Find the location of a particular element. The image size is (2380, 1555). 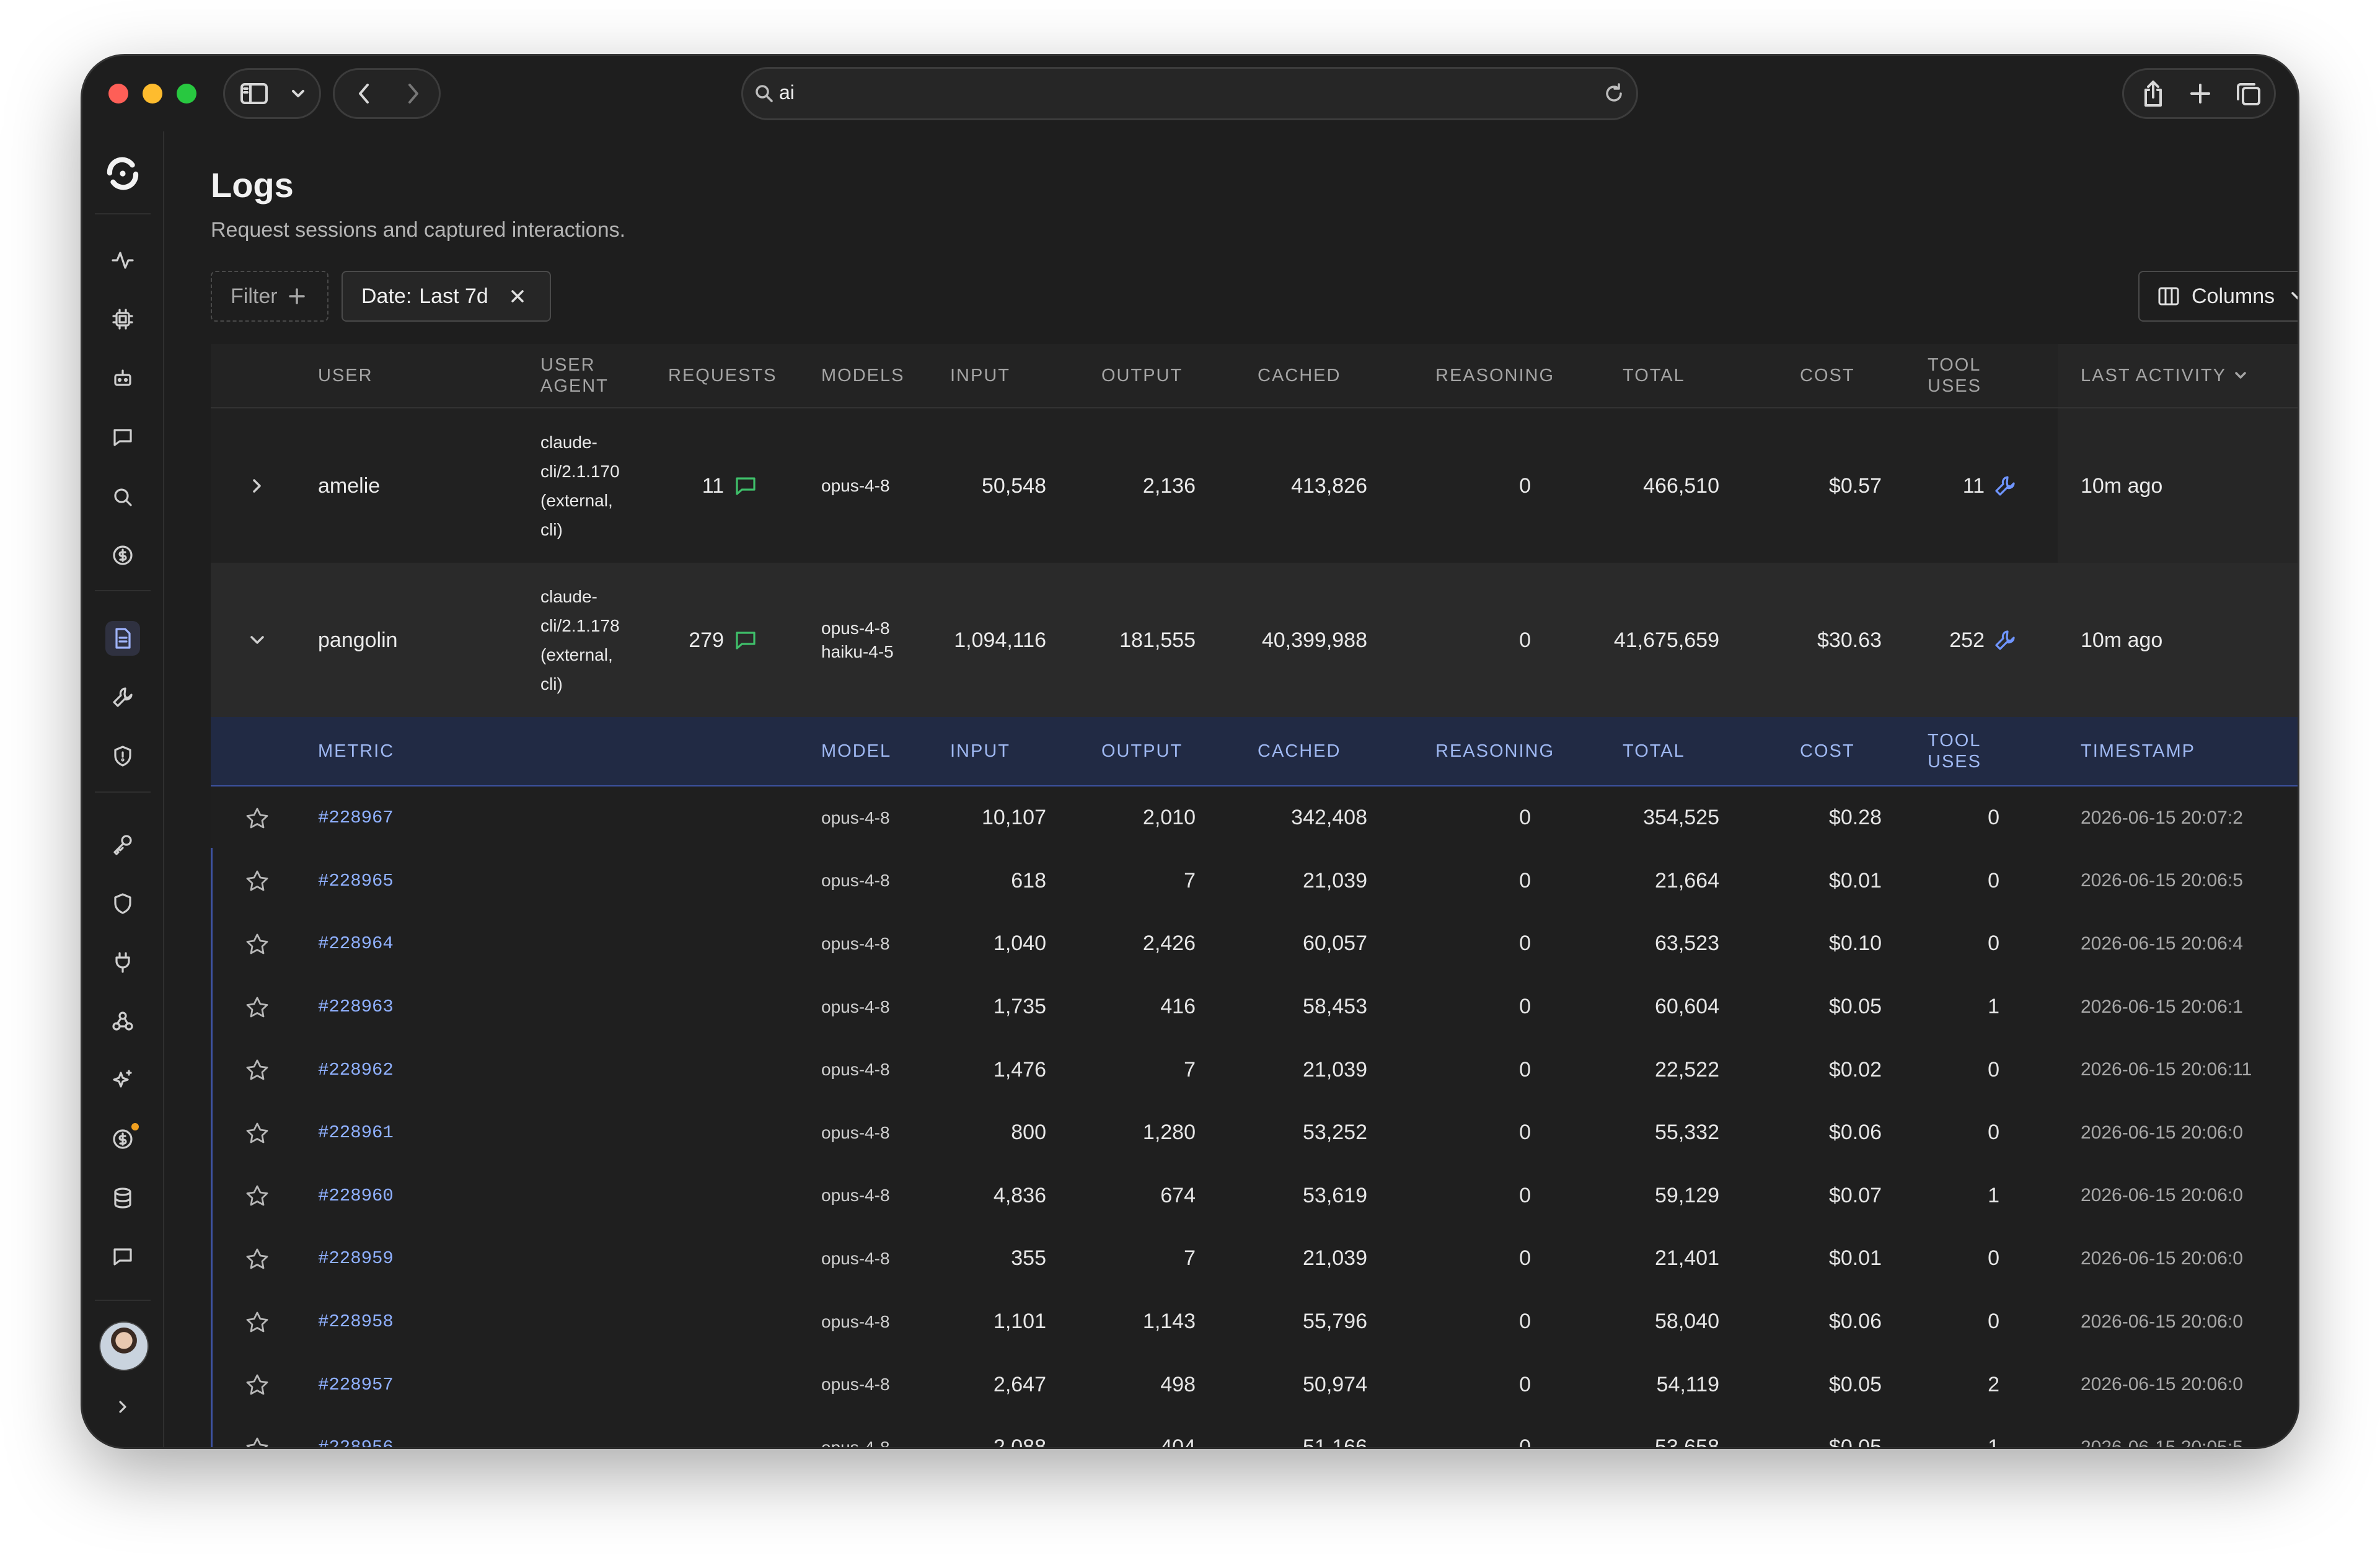

sub-col-timestamp: TIMESTAMP is located at coordinates (2174, 751).